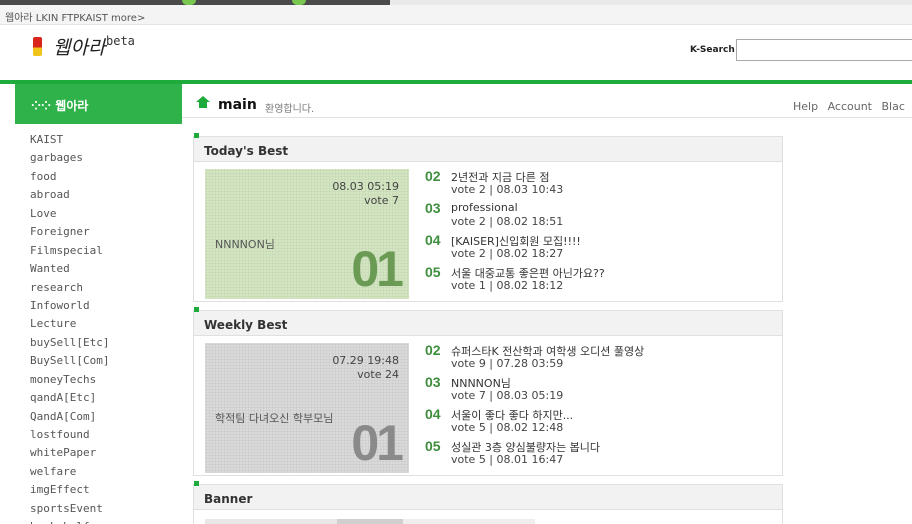 Image resolution: width=912 pixels, height=524 pixels. What do you see at coordinates (69, 453) in the screenshot?
I see `sidebar-item: whitePaper` at bounding box center [69, 453].